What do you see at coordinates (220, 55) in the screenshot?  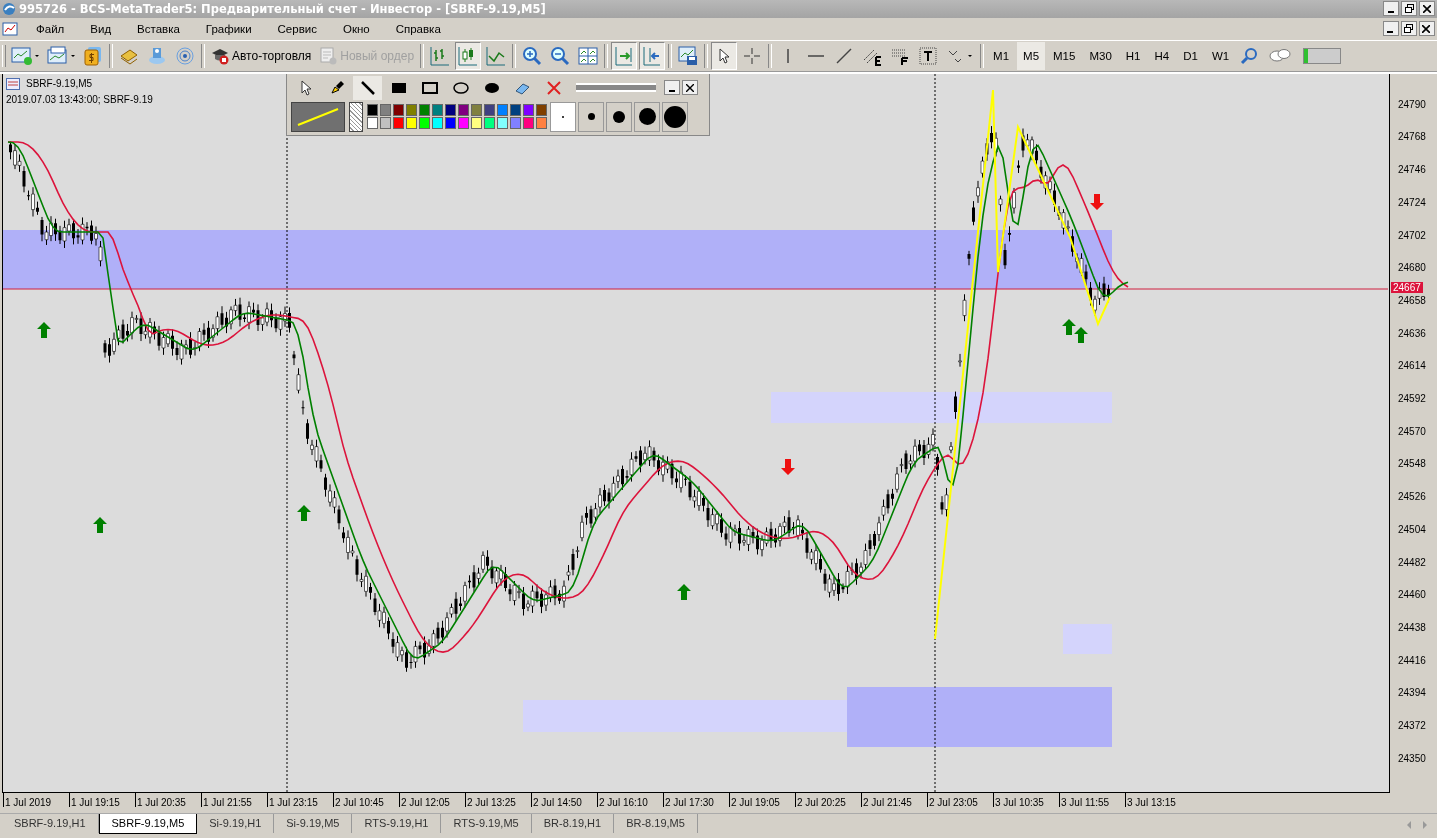 I see `graduation-cap-icon` at bounding box center [220, 55].